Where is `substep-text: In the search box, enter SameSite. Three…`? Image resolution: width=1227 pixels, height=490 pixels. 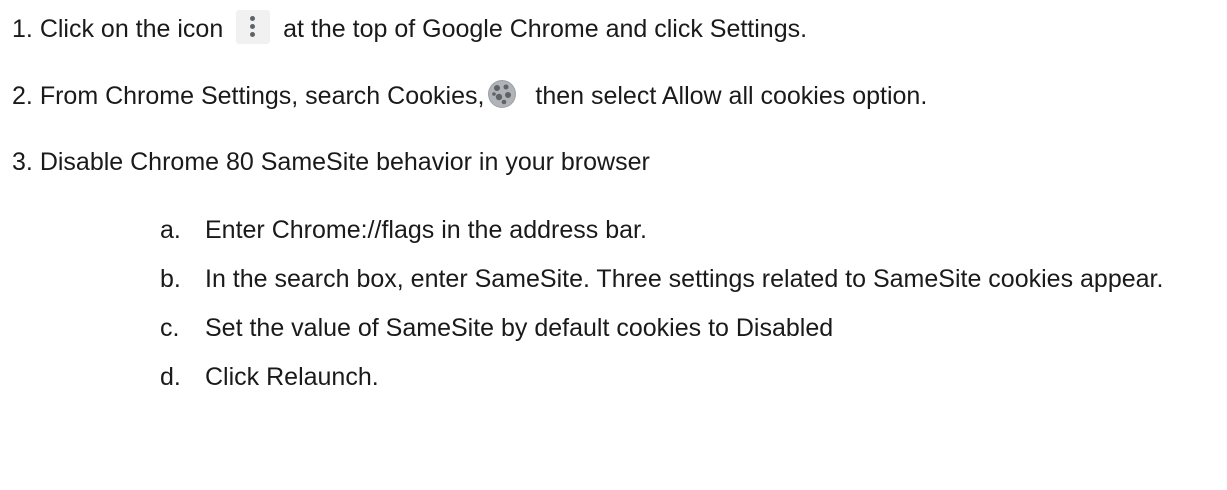 substep-text: In the search box, enter SameSite. Three… is located at coordinates (684, 279).